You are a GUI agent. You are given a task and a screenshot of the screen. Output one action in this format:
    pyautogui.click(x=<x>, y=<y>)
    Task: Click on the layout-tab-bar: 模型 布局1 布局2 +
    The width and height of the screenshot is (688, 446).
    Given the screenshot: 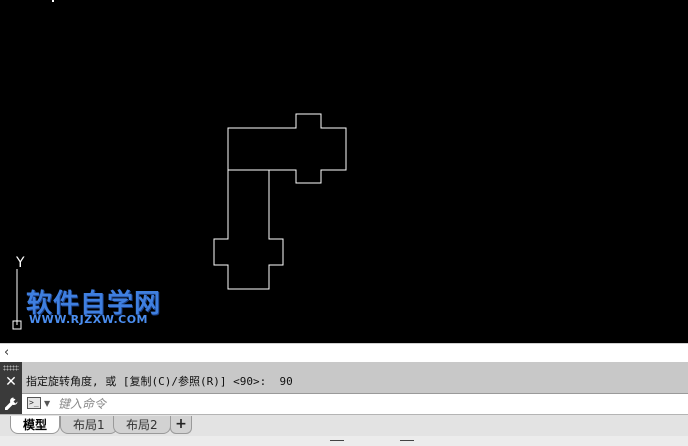 What is the action you would take?
    pyautogui.click(x=344, y=430)
    